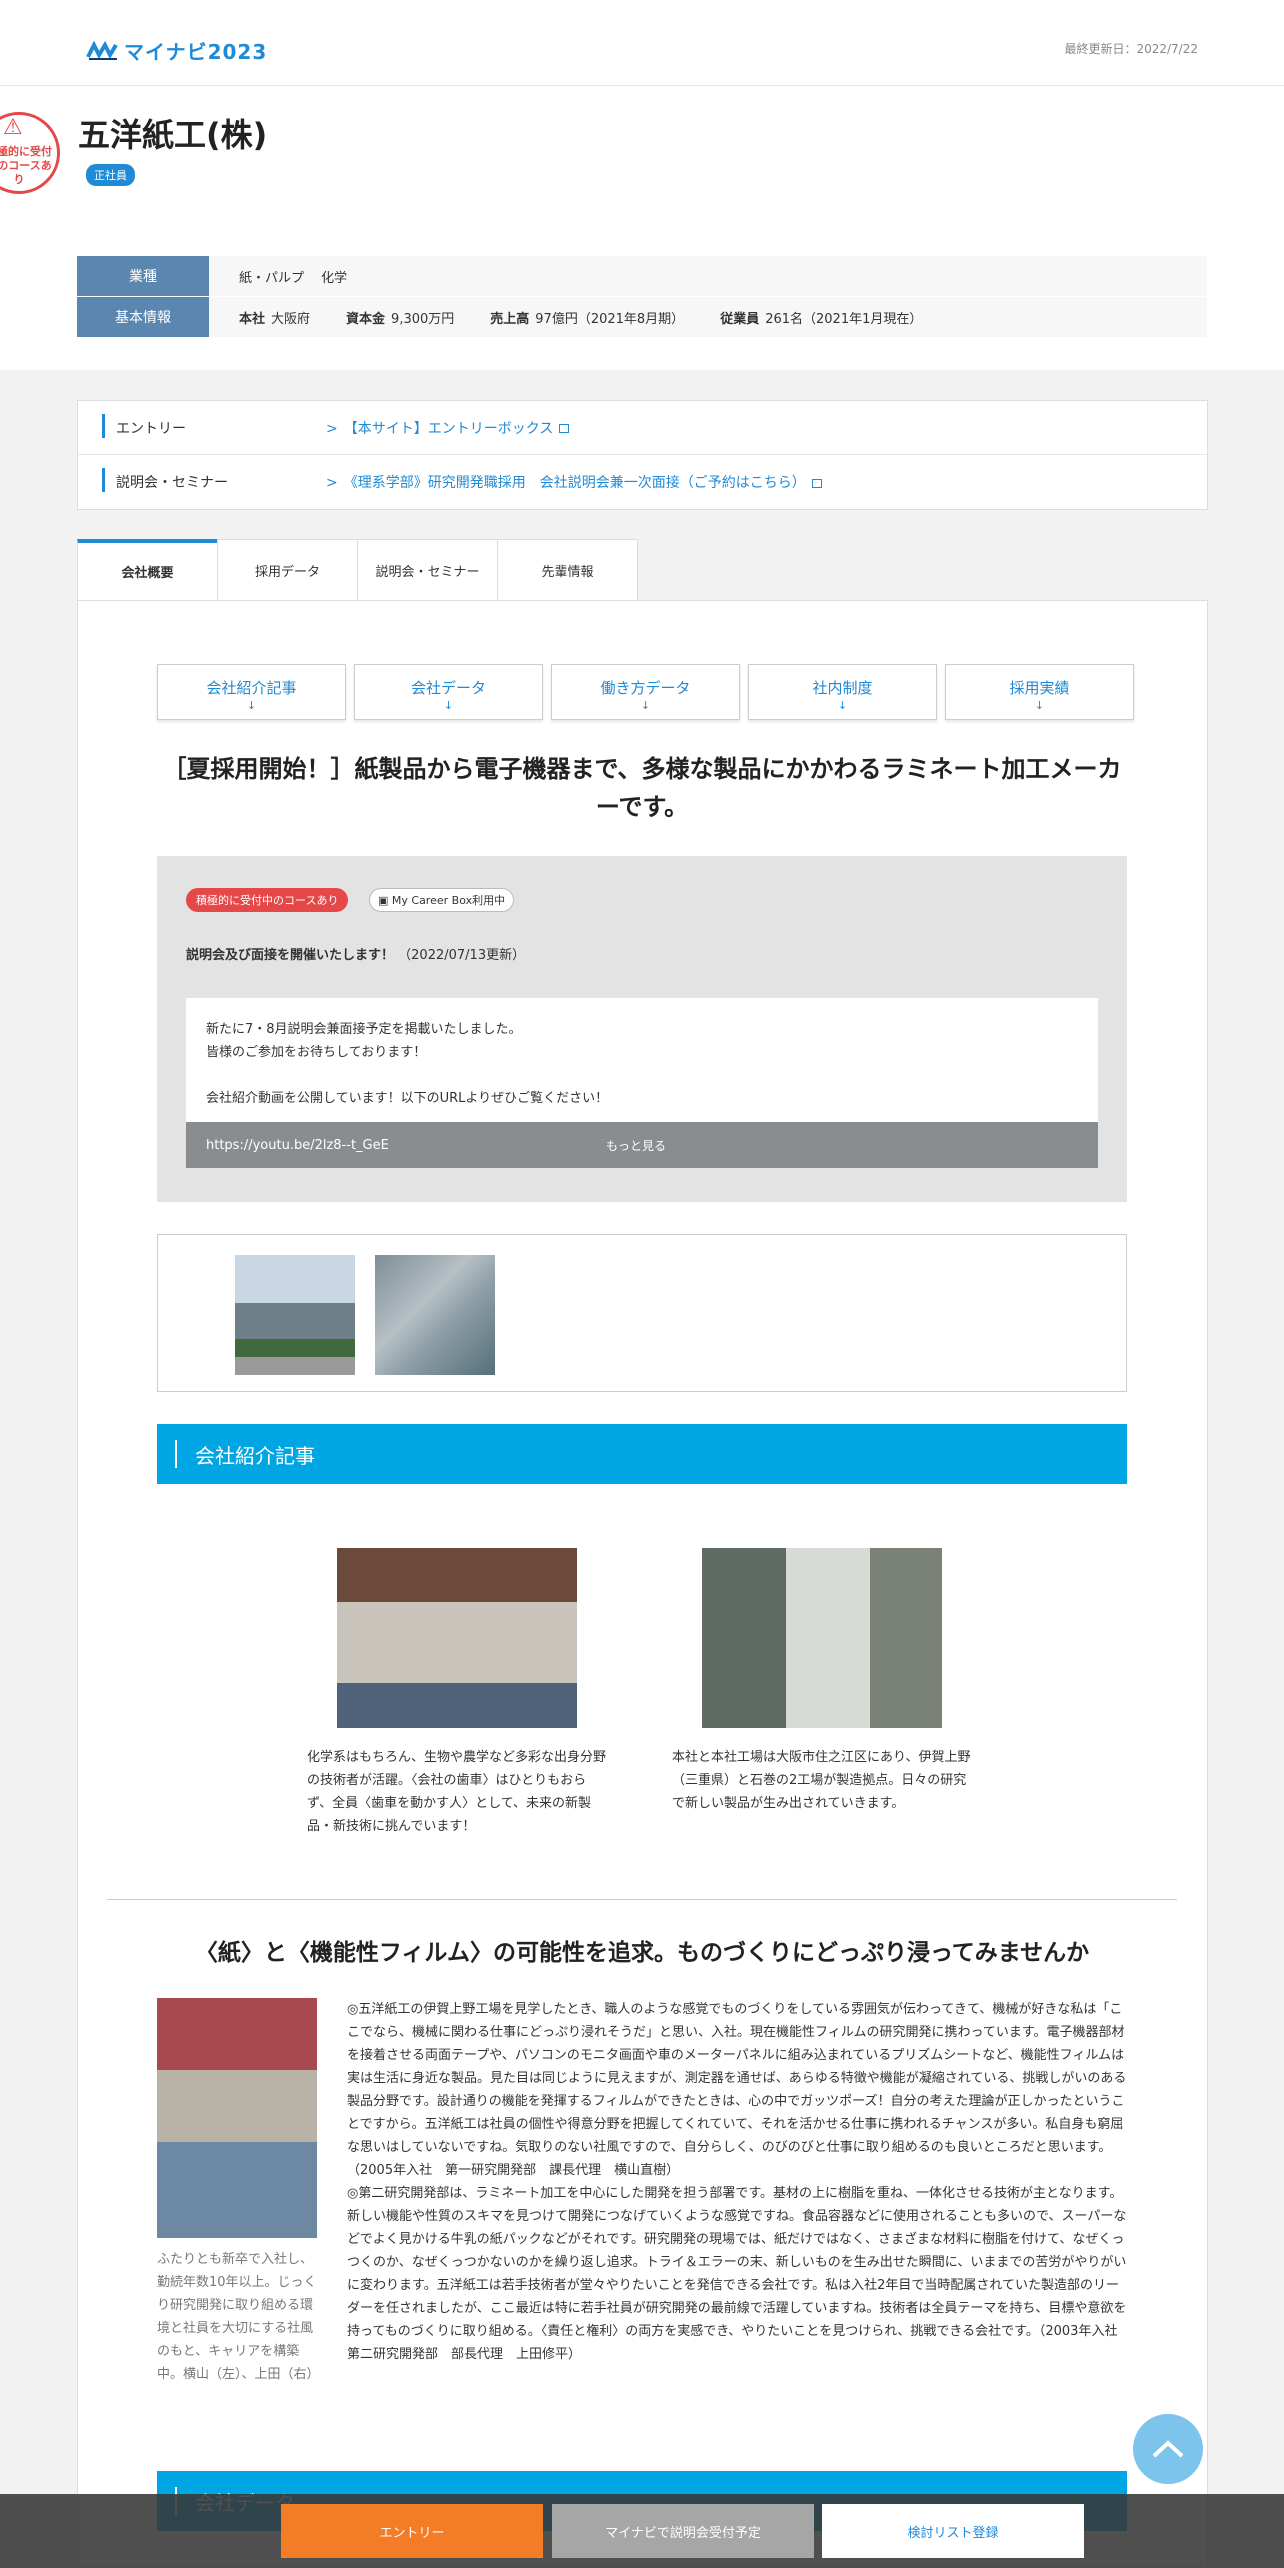  Describe the element at coordinates (297, 1145) in the screenshot. I see `video-url: https://youtu.be/2lz8--t_GeE` at that location.